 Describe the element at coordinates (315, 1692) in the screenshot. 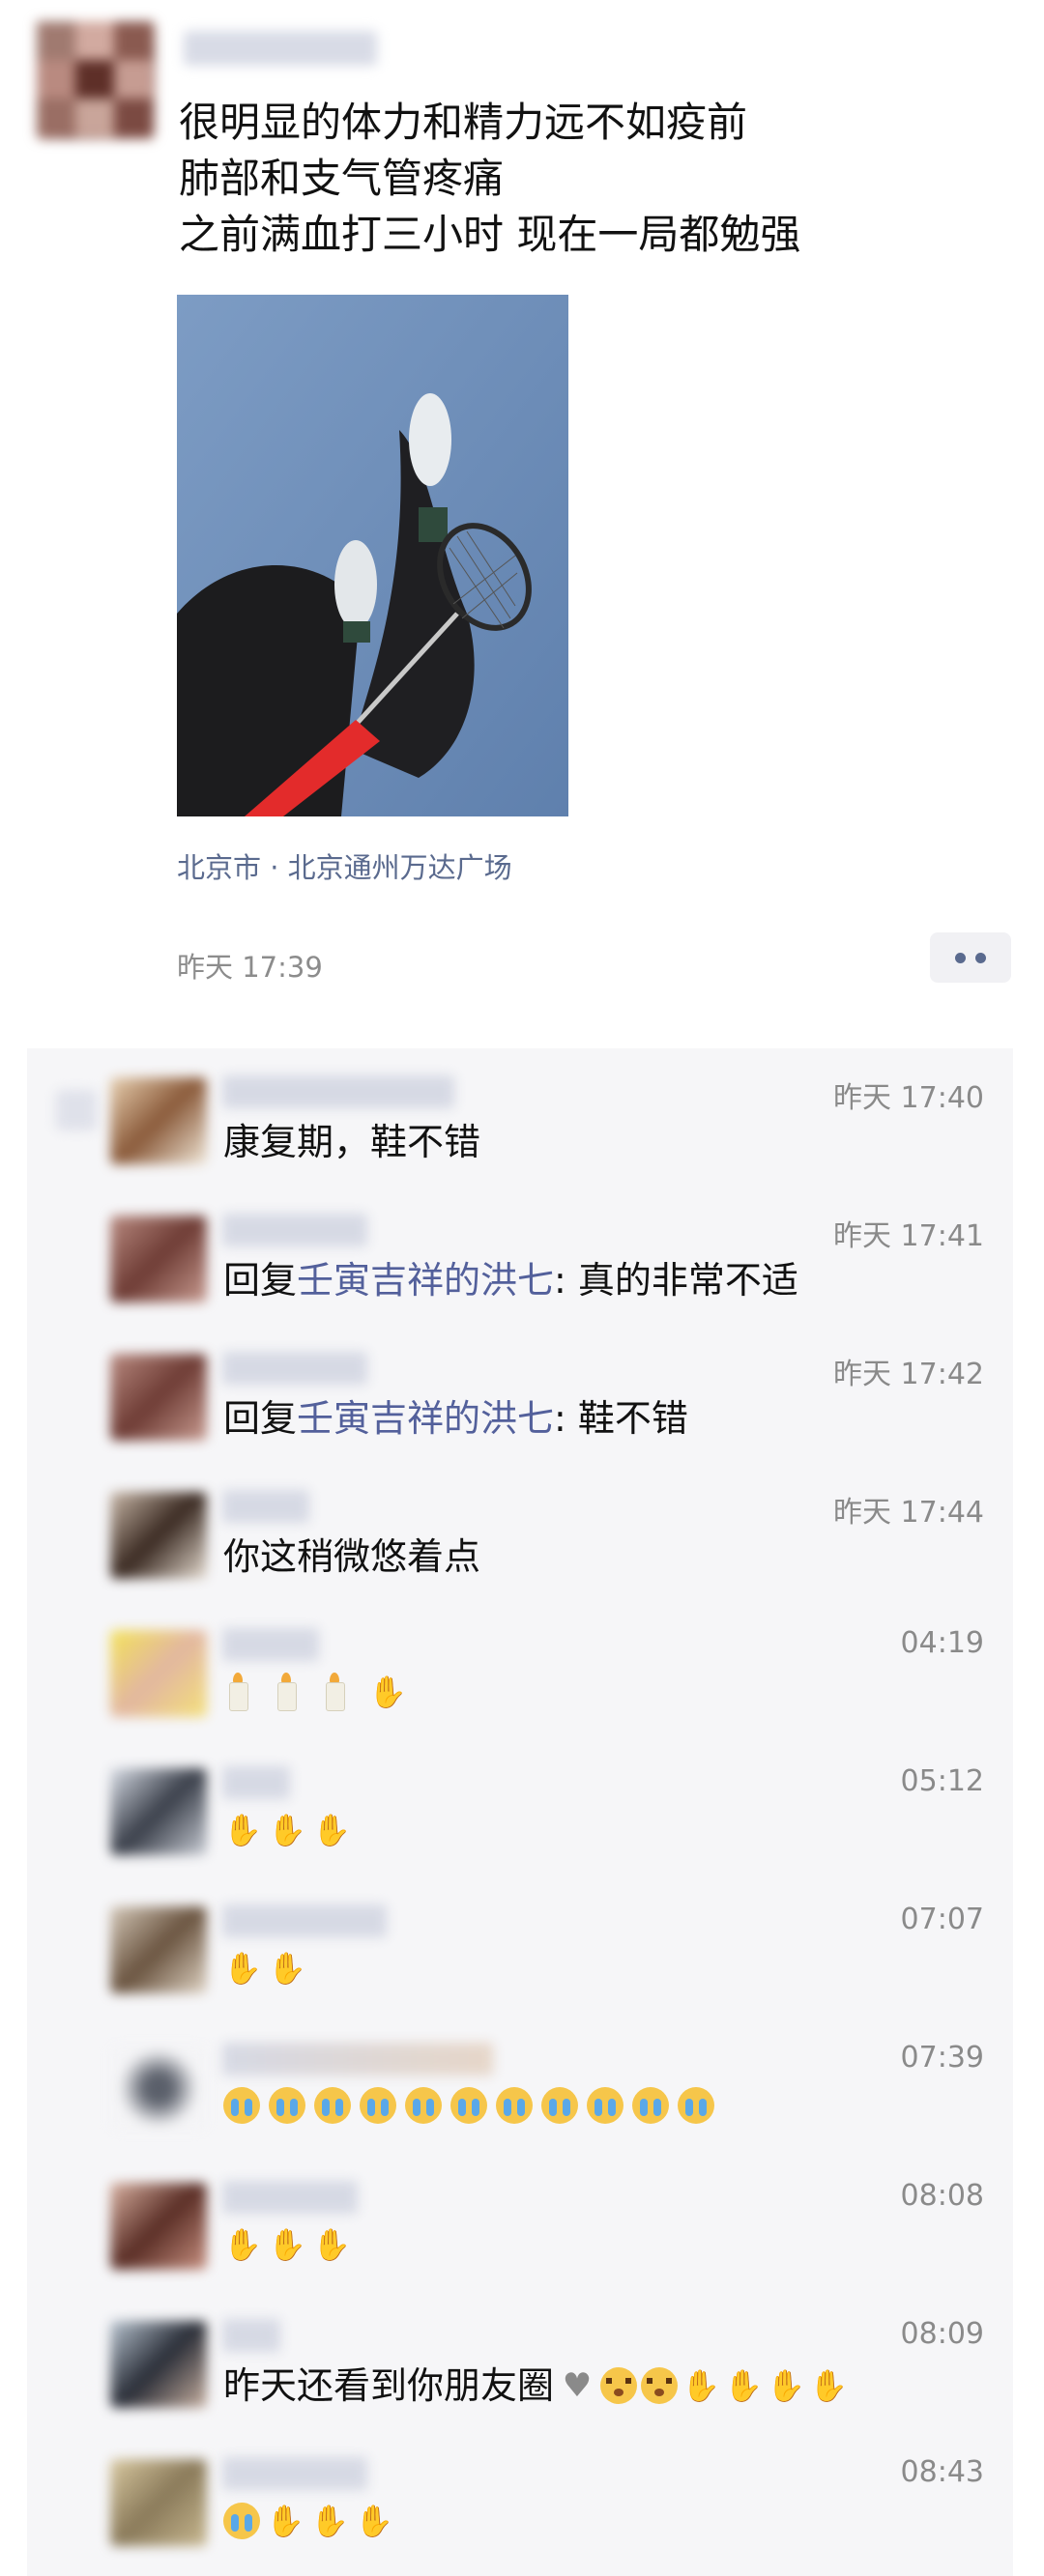

I see `comment-emoji-row: ✋` at that location.